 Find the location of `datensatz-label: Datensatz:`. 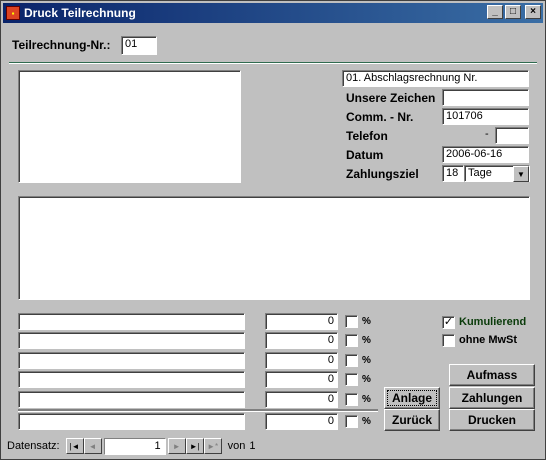

datensatz-label: Datensatz: is located at coordinates (33, 446).